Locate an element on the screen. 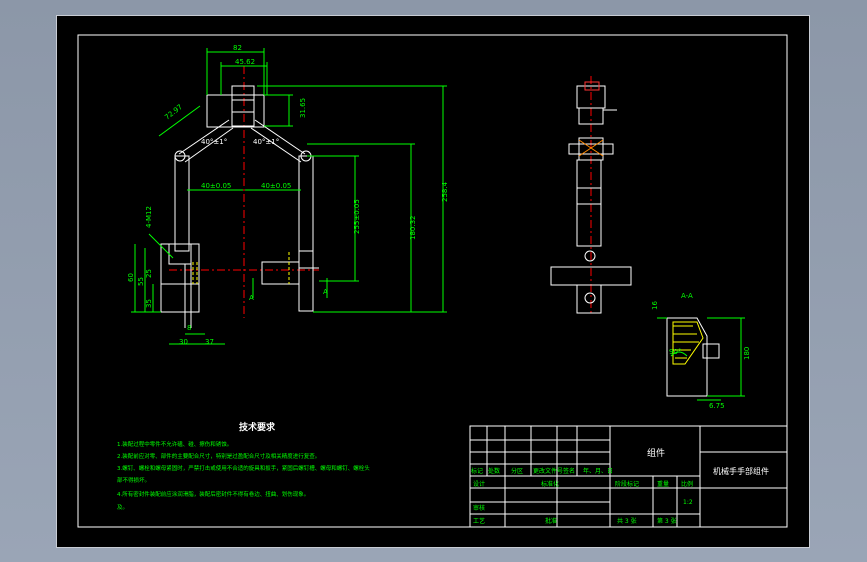  dim-height-mid: 255±0.05 is located at coordinates (357, 216).